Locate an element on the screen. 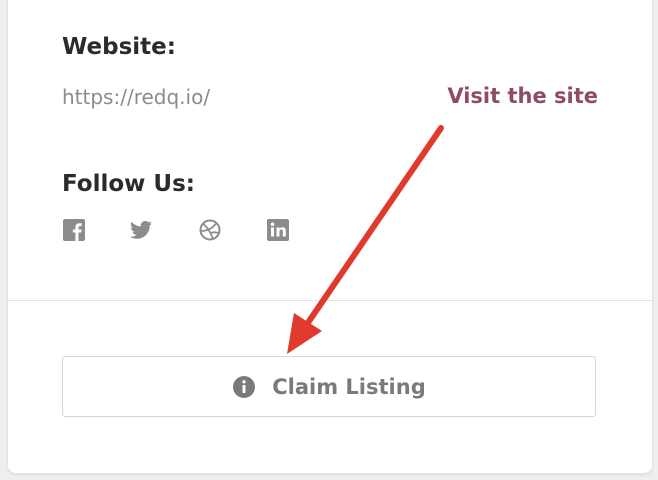 The width and height of the screenshot is (658, 480). section-divider is located at coordinates (330, 300).